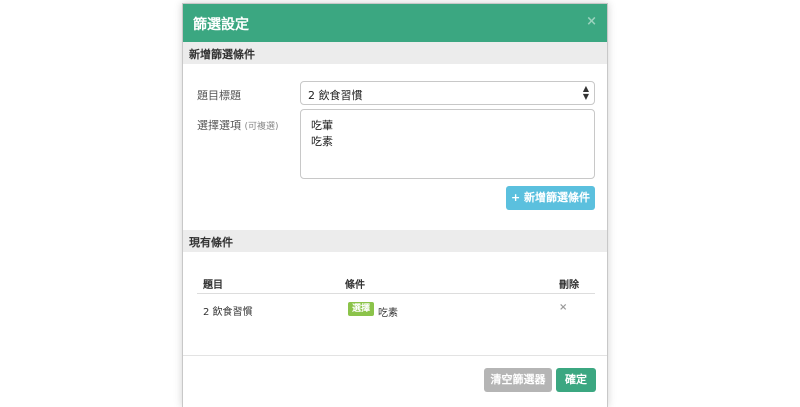 The width and height of the screenshot is (800, 407). I want to click on existing-conditions-section-bar: 現有條件, so click(395, 241).